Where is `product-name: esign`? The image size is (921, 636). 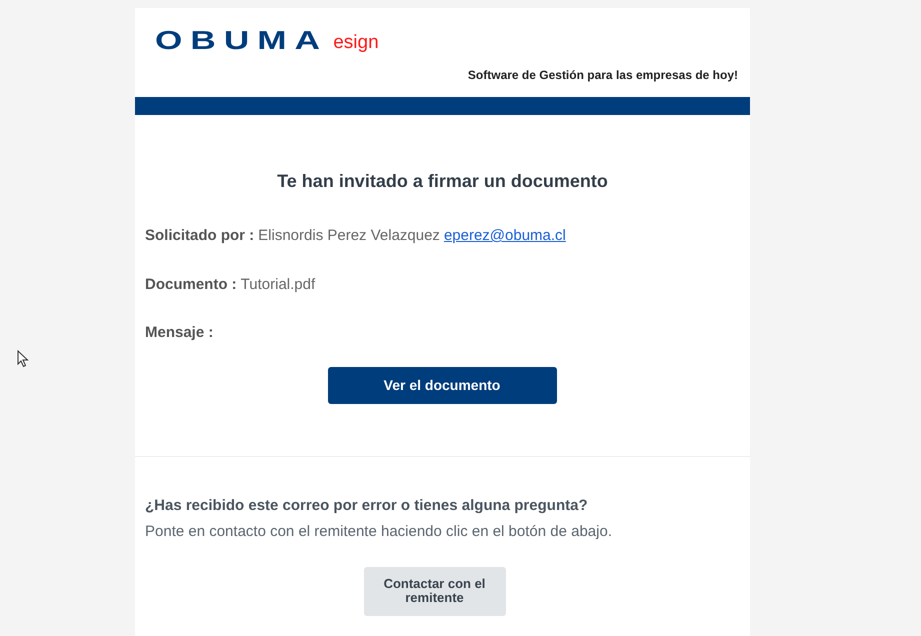 product-name: esign is located at coordinates (356, 42).